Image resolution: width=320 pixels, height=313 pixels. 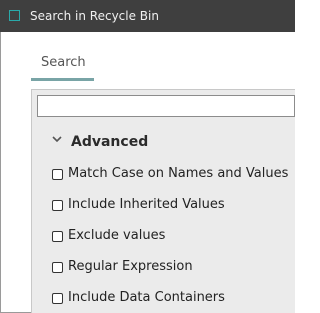 I want to click on tab-search-label: Search, so click(x=63, y=62).